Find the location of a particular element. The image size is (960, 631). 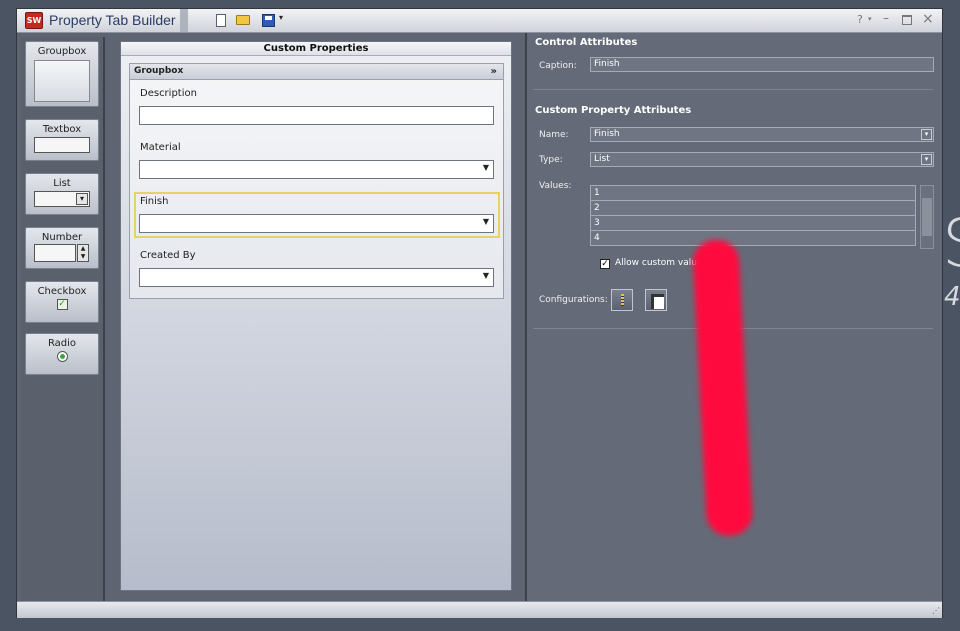

groupbox-preview-icon is located at coordinates (62, 81).